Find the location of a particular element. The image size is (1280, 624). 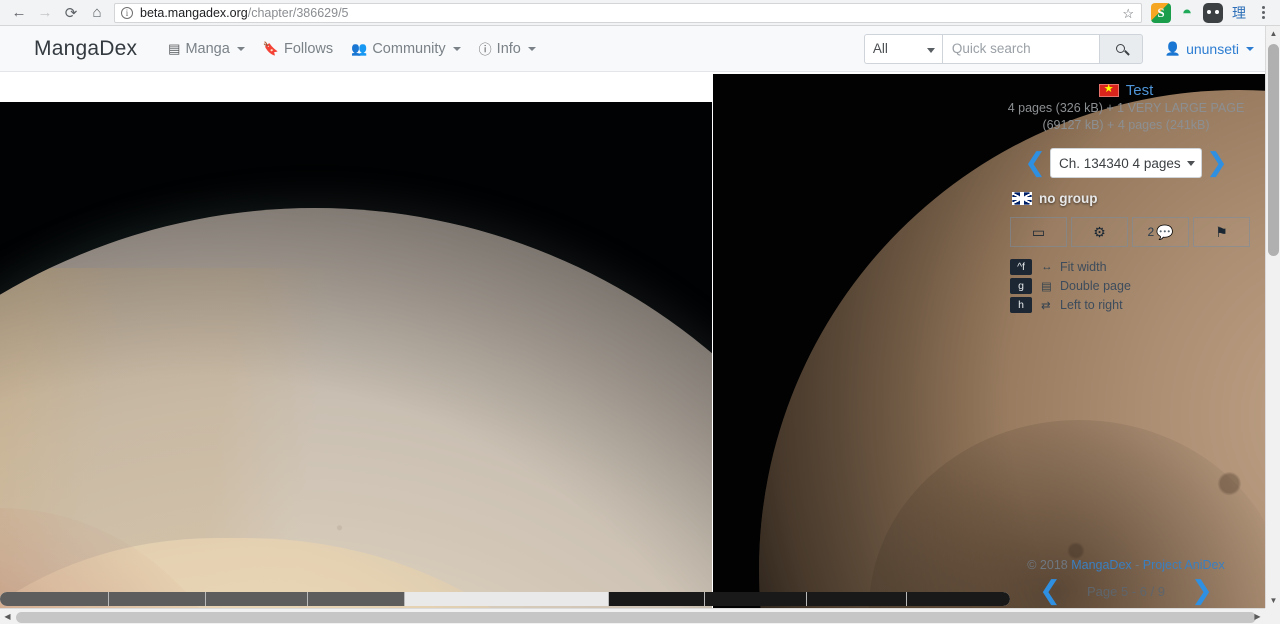

nav-item-community: 👥 Community is located at coordinates (406, 49).